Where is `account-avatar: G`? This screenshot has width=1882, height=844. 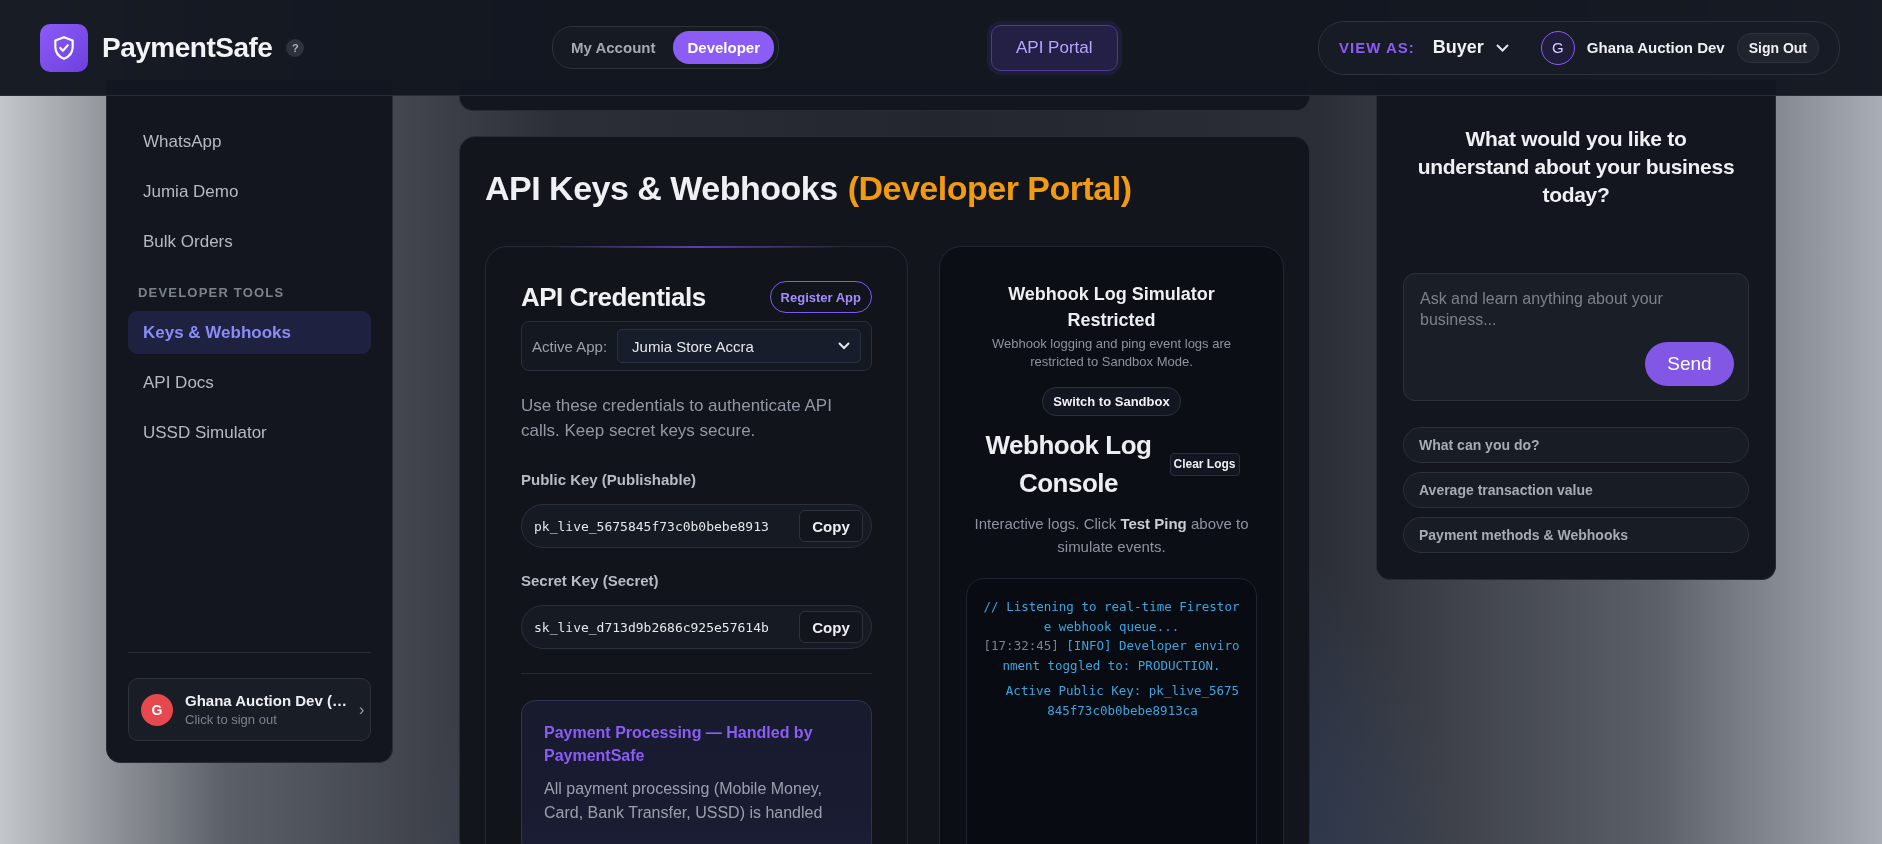 account-avatar: G is located at coordinates (157, 709).